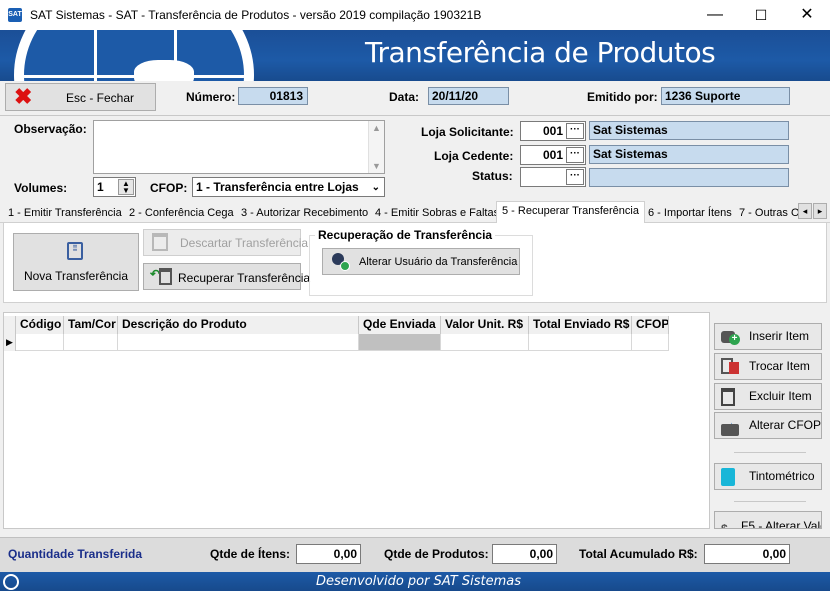 The height and width of the screenshot is (591, 830). Describe the element at coordinates (437, 212) in the screenshot. I see `tab-emitir-sobras-faltas: 4 - Emitir Sobras e Faltas` at that location.